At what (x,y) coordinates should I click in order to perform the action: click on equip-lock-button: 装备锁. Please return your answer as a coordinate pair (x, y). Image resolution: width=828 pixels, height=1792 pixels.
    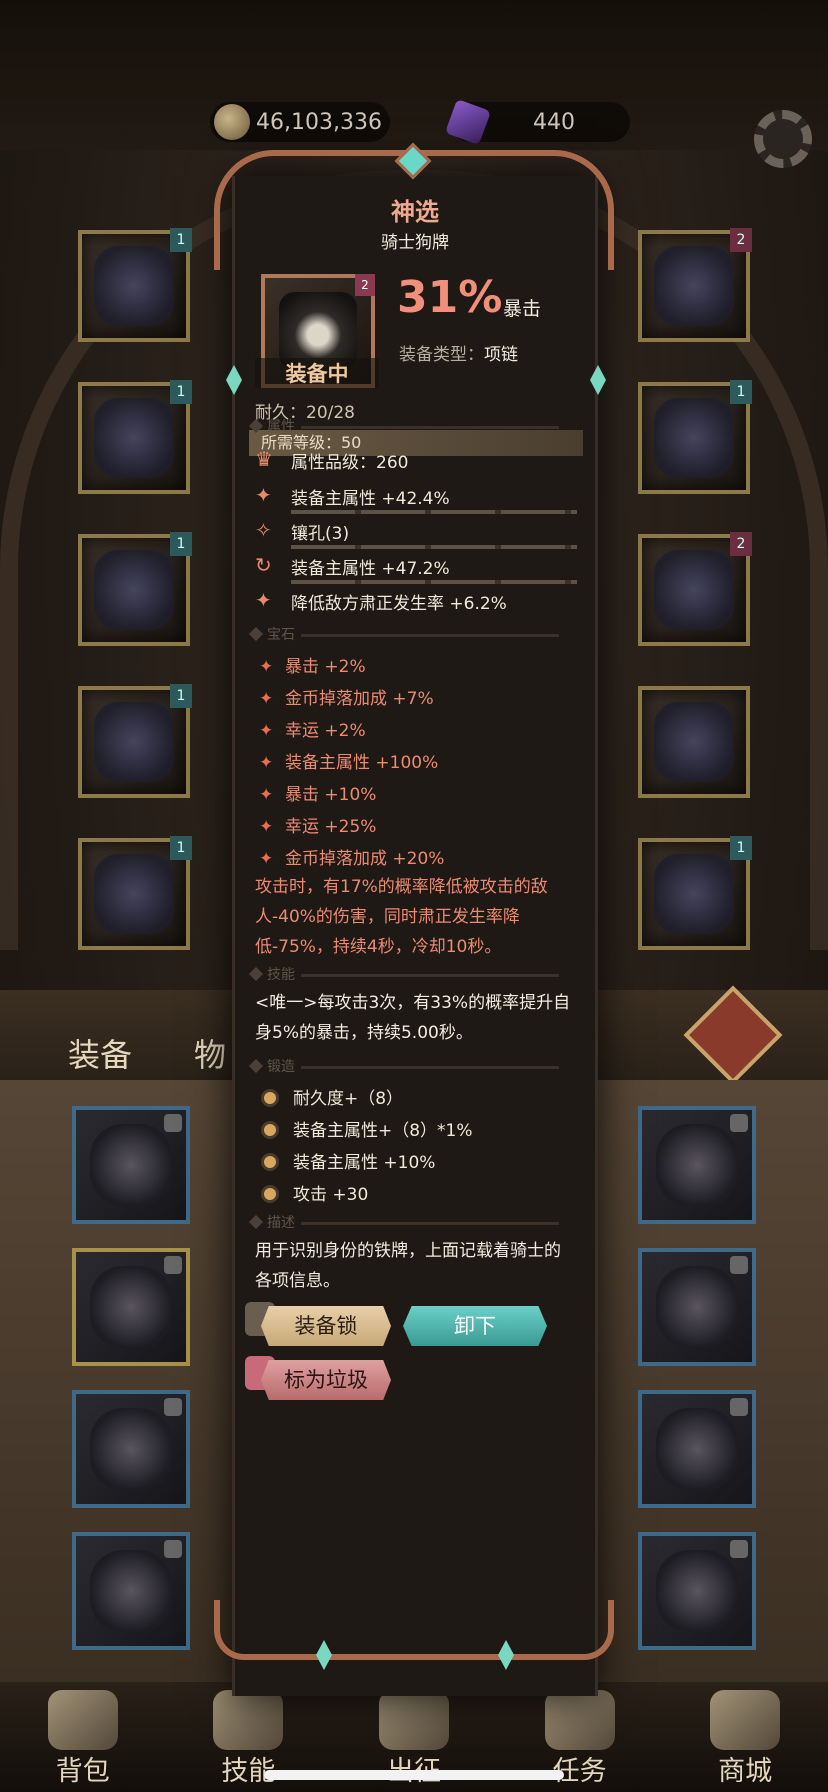
    Looking at the image, I should click on (326, 1326).